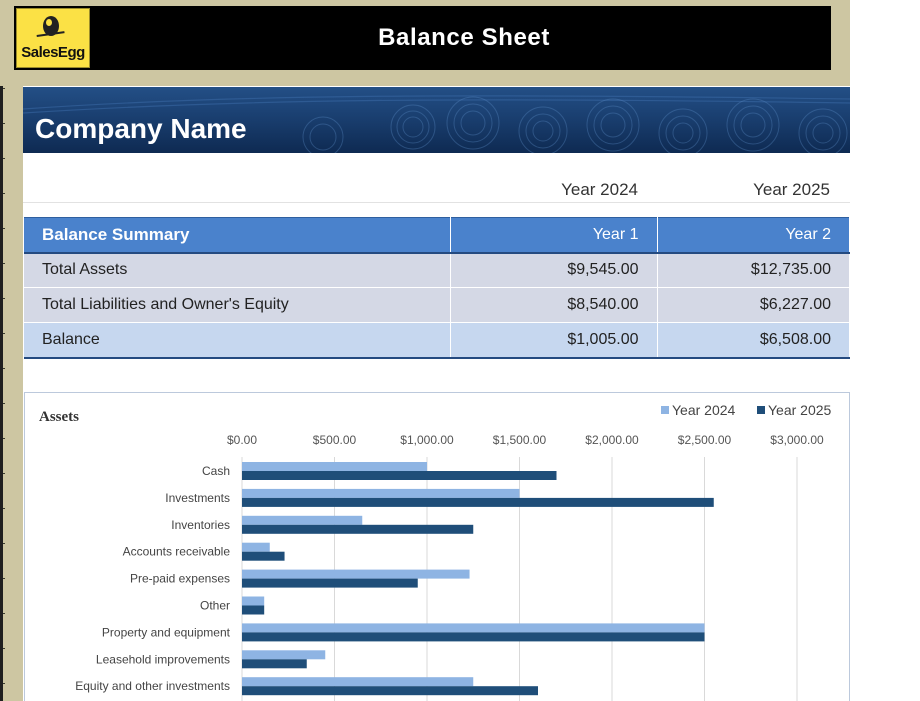 Image resolution: width=920 pixels, height=701 pixels. What do you see at coordinates (1, 350) in the screenshot?
I see `worksheet-edge` at bounding box center [1, 350].